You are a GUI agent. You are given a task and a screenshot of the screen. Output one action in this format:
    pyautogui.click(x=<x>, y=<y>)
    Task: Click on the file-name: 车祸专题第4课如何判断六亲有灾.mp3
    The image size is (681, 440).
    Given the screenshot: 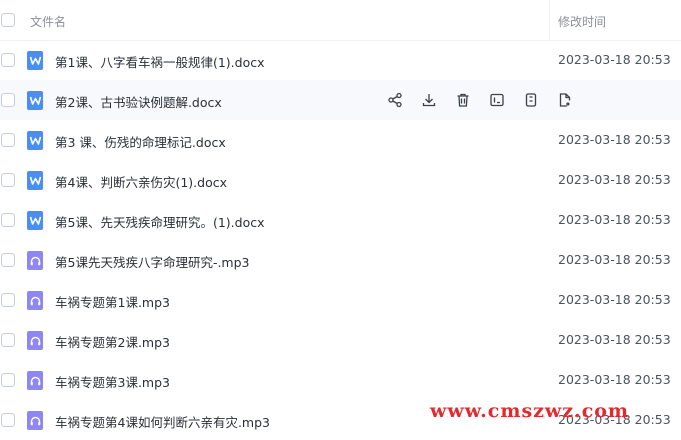 What is the action you would take?
    pyautogui.click(x=162, y=421)
    